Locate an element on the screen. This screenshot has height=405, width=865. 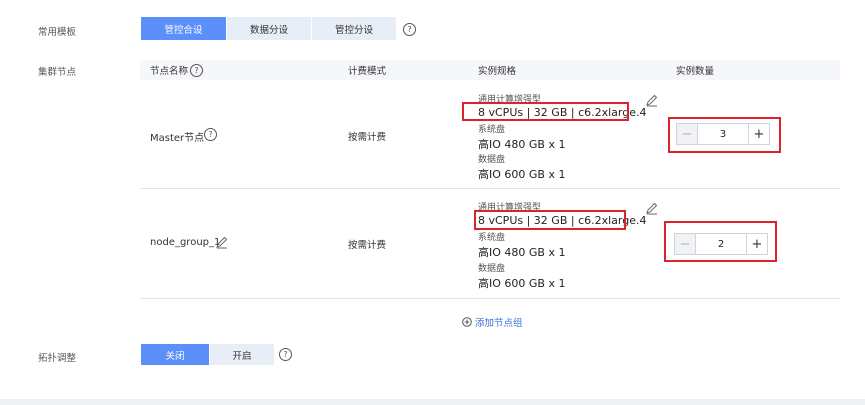
header-count: 实例数量 is located at coordinates (695, 70).